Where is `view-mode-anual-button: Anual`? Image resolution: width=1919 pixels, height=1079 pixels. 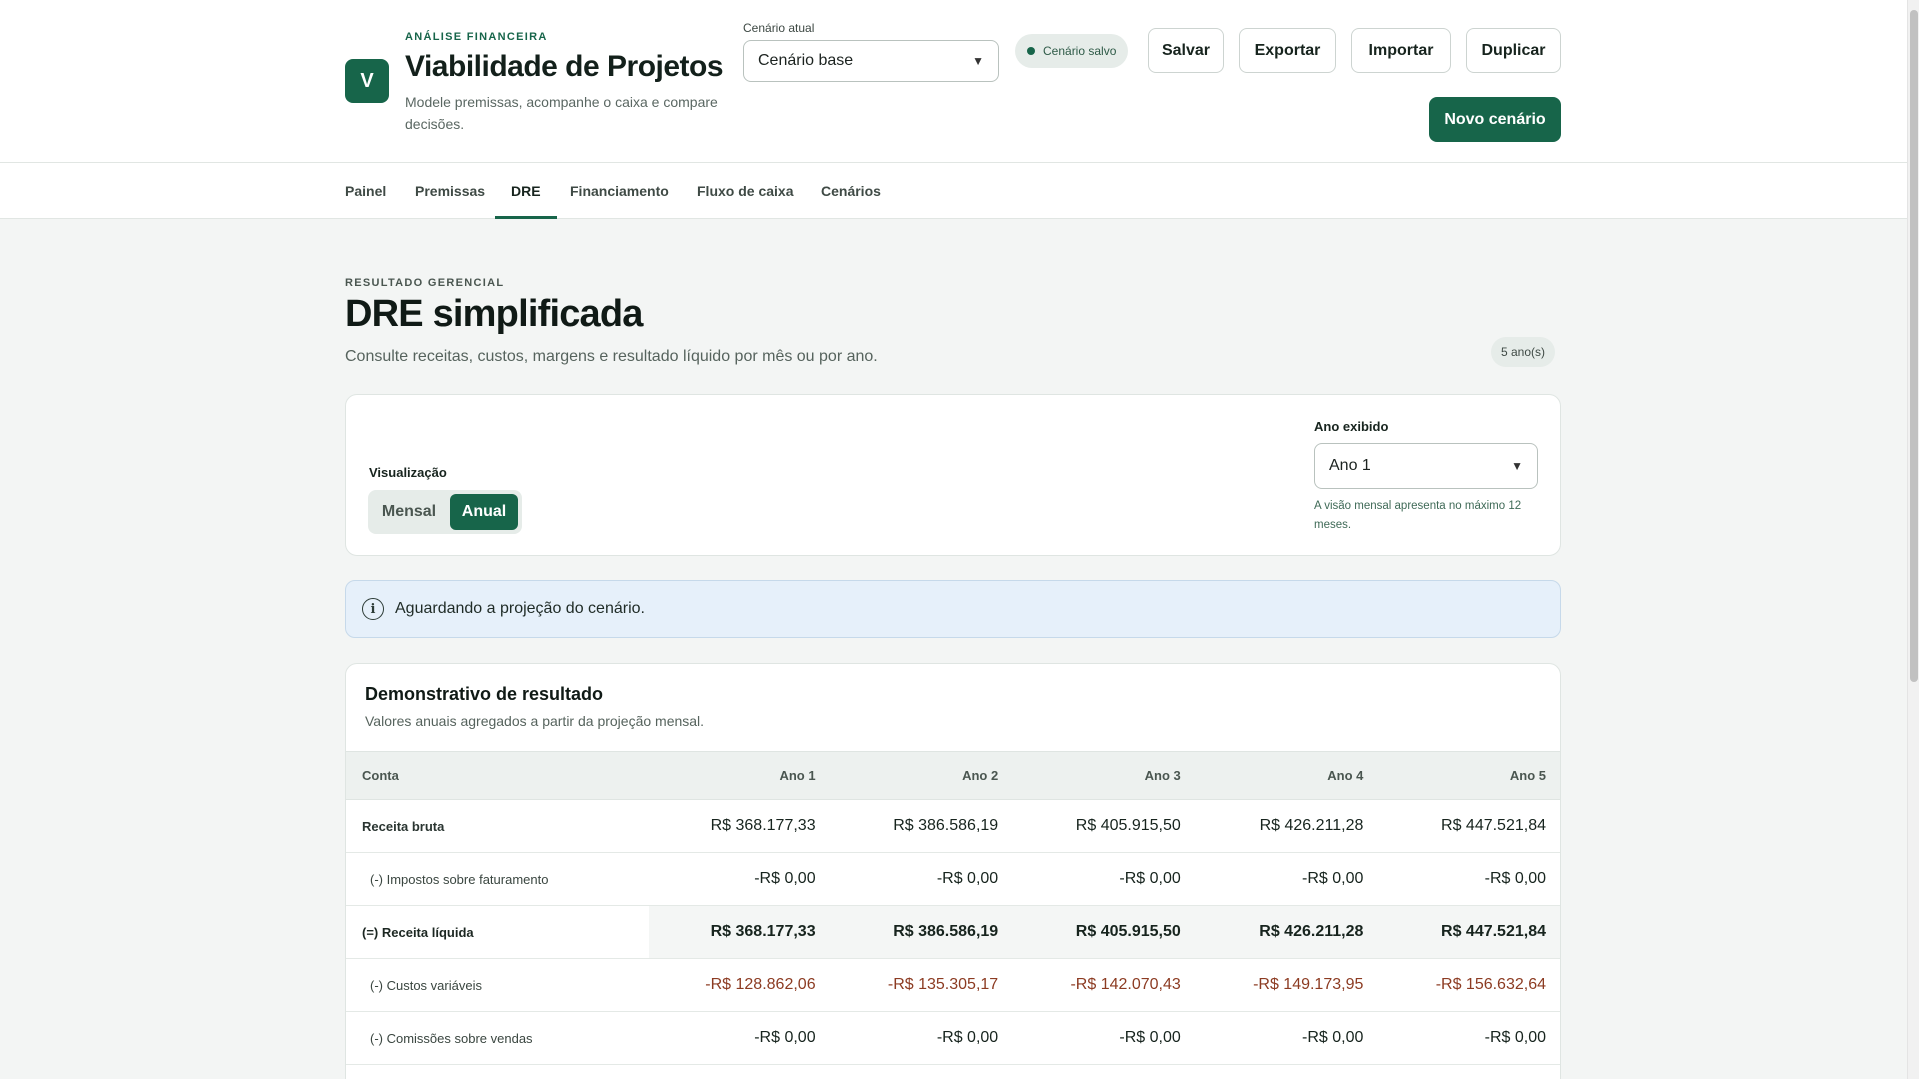 view-mode-anual-button: Anual is located at coordinates (484, 512).